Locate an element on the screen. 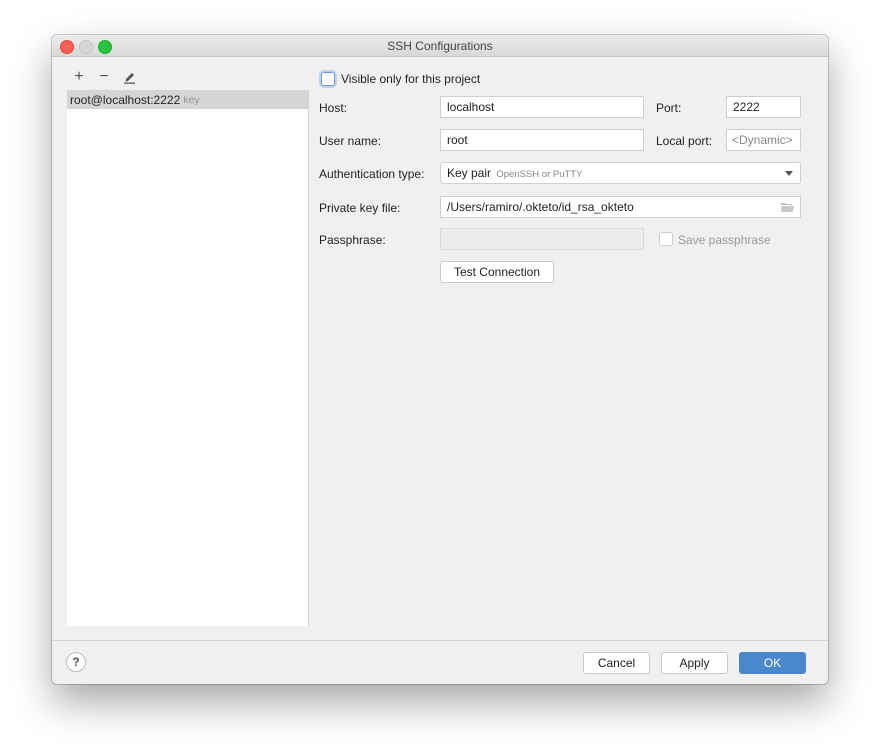  edit-button is located at coordinates (129, 77).